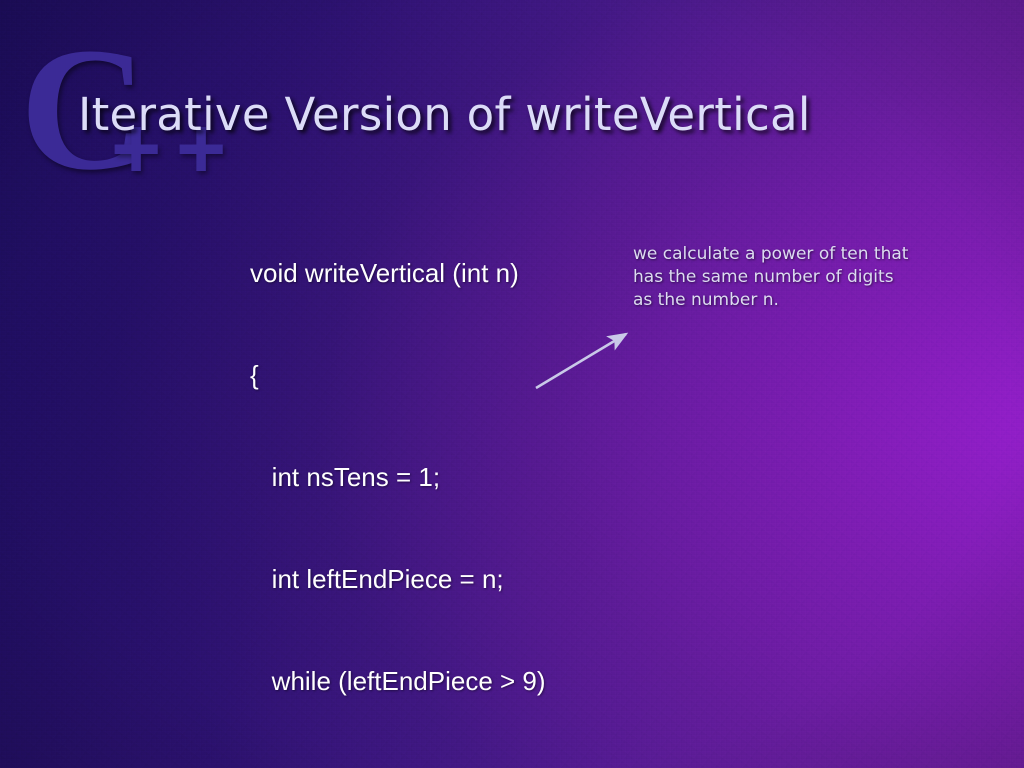 This screenshot has width=1024, height=768. What do you see at coordinates (706, 300) in the screenshot?
I see `annotation-line-3: as the number n.` at bounding box center [706, 300].